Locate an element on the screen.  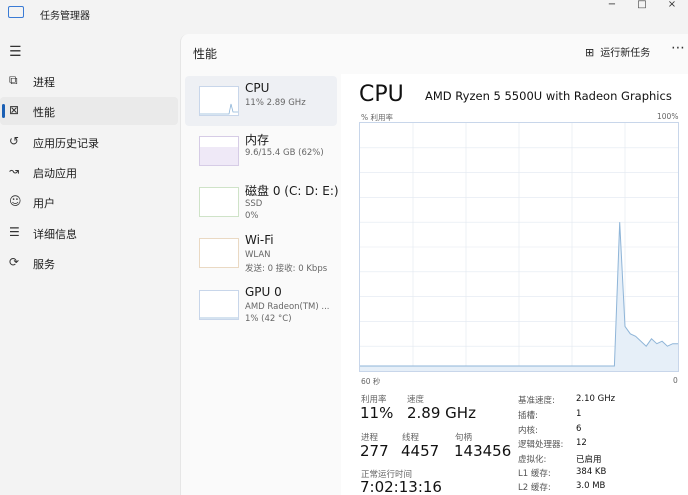
sidebar-item-label: 用户 is located at coordinates (44, 203).